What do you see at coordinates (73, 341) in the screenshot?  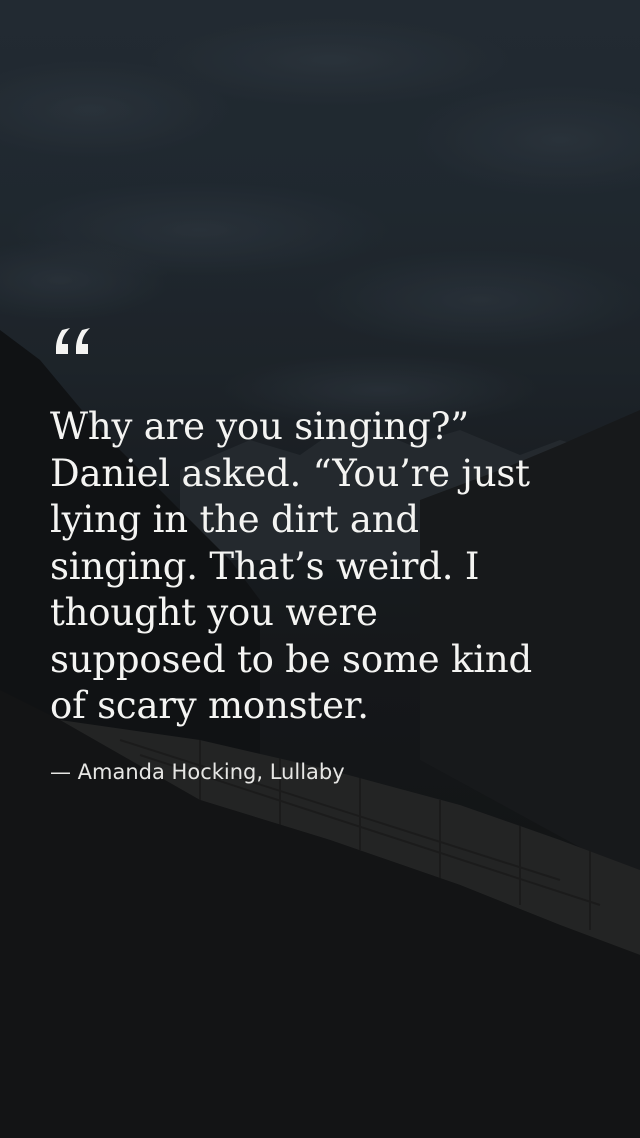 I see `open-quote-icon` at bounding box center [73, 341].